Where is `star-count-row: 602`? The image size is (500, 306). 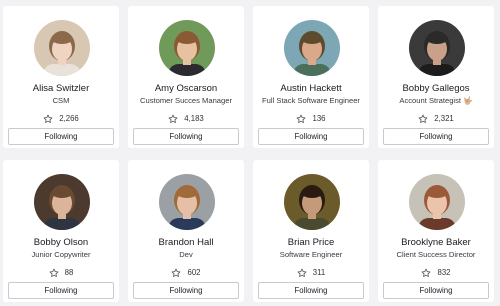 star-count-row: 602 is located at coordinates (186, 272).